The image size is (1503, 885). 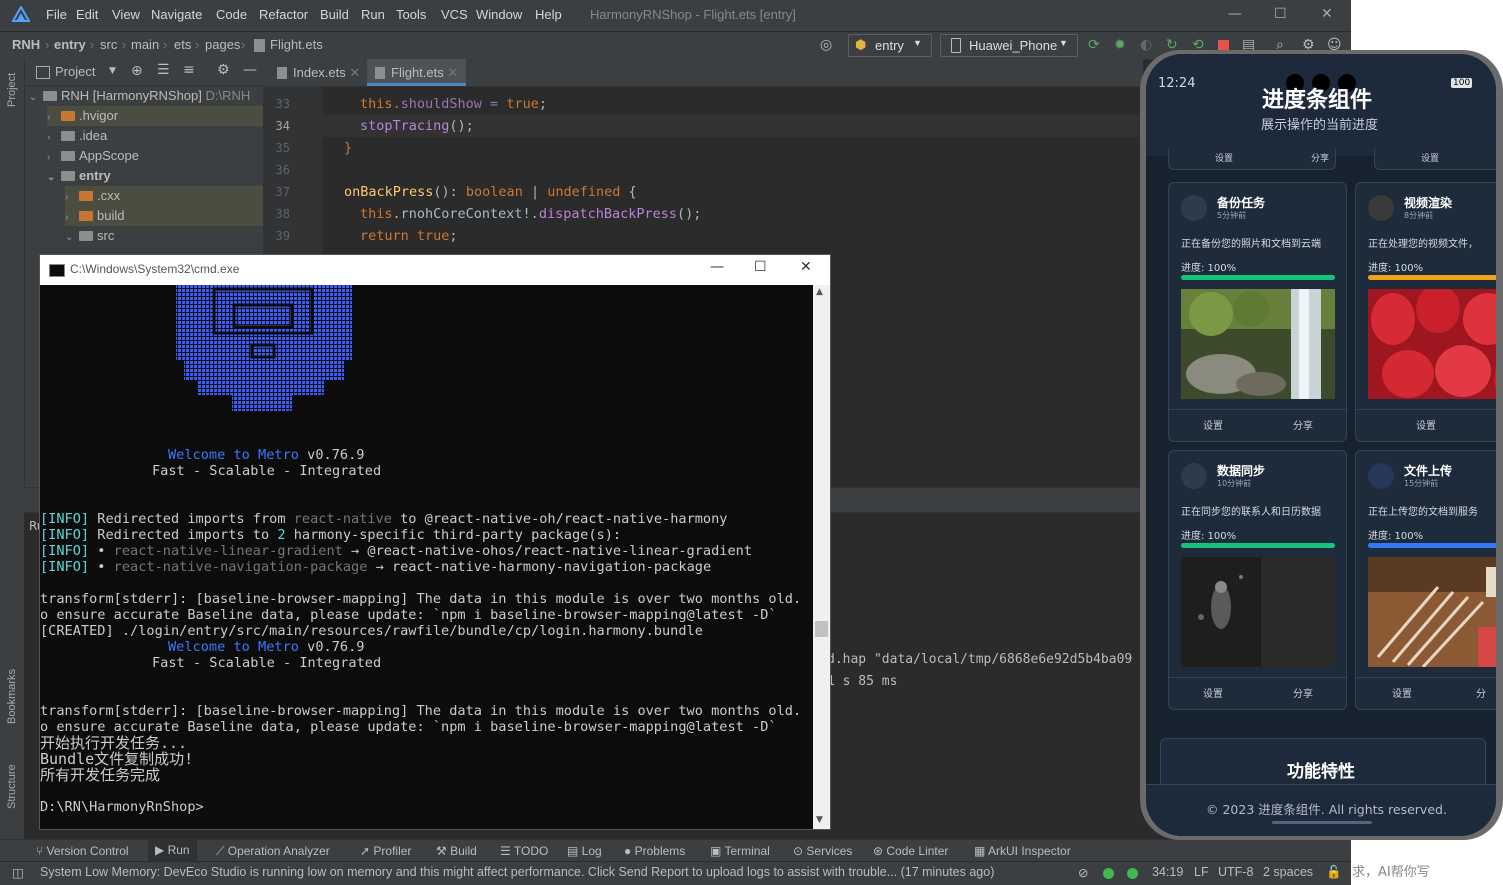 What do you see at coordinates (1334, 872) in the screenshot?
I see `lock-icon: 🔓` at bounding box center [1334, 872].